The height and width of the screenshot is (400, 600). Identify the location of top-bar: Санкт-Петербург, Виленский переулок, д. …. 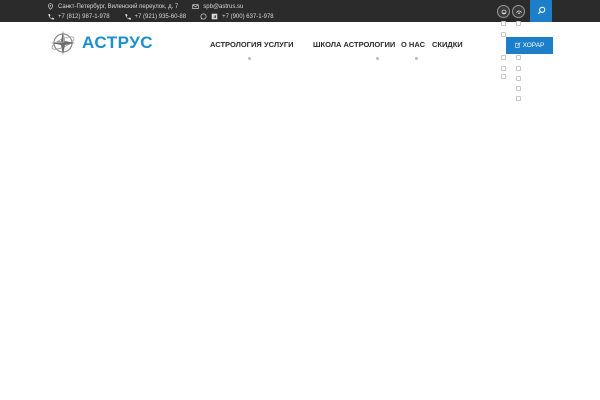
(300, 11).